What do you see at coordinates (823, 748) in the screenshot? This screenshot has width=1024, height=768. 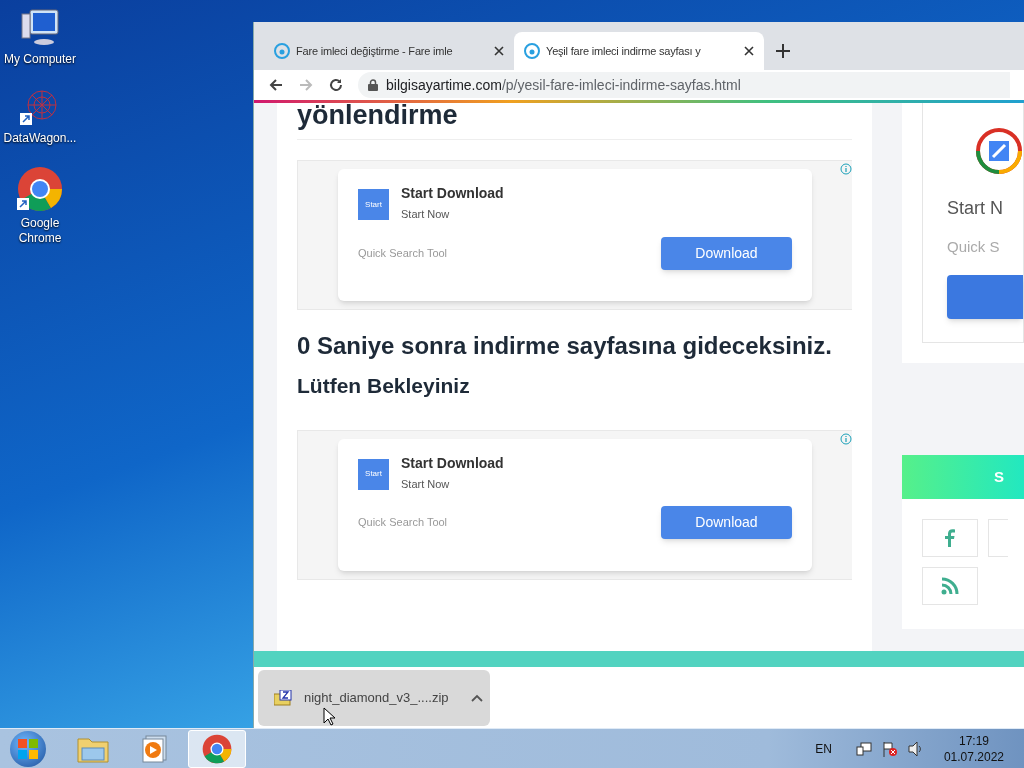 I see `language-indicator: EN` at bounding box center [823, 748].